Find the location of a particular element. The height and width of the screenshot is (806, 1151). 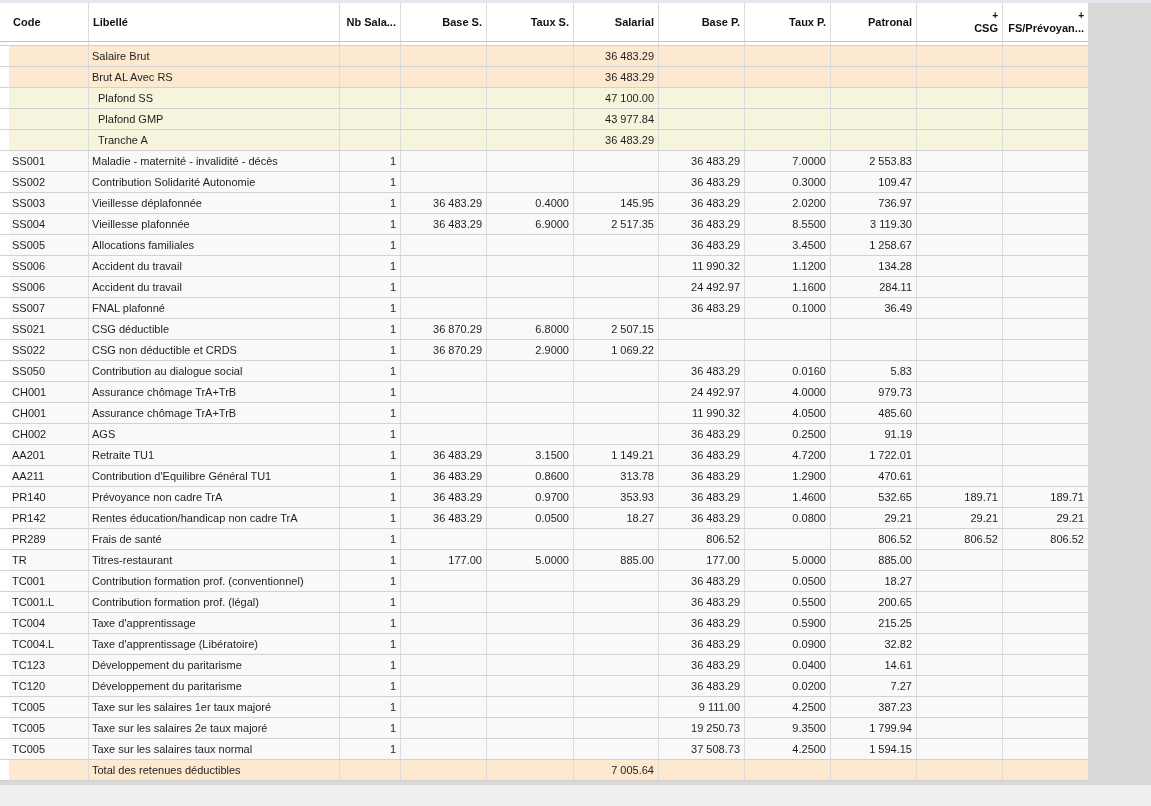

table-cell: SS003 is located at coordinates (49, 203).